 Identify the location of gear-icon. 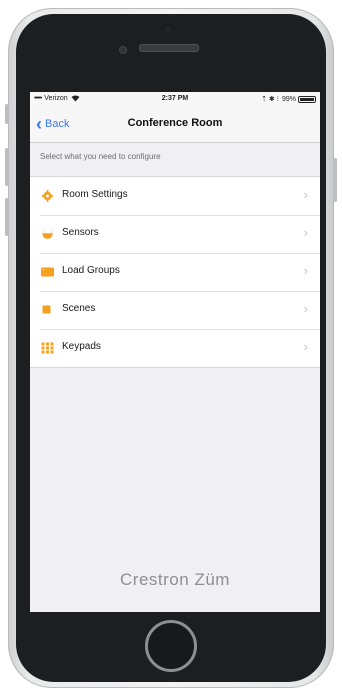
(47, 196).